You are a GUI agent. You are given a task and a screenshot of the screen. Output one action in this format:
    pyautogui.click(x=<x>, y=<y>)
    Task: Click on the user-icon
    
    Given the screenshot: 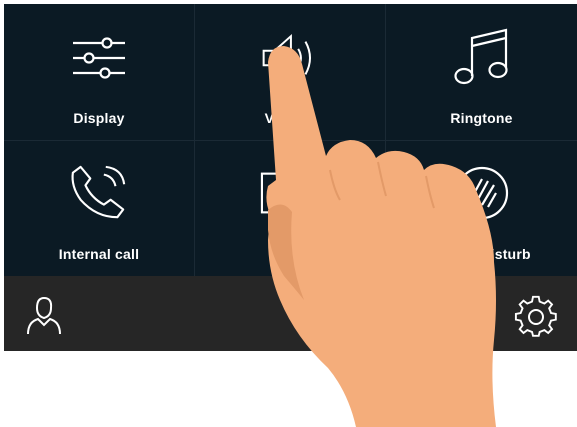 What is the action you would take?
    pyautogui.click(x=44, y=315)
    